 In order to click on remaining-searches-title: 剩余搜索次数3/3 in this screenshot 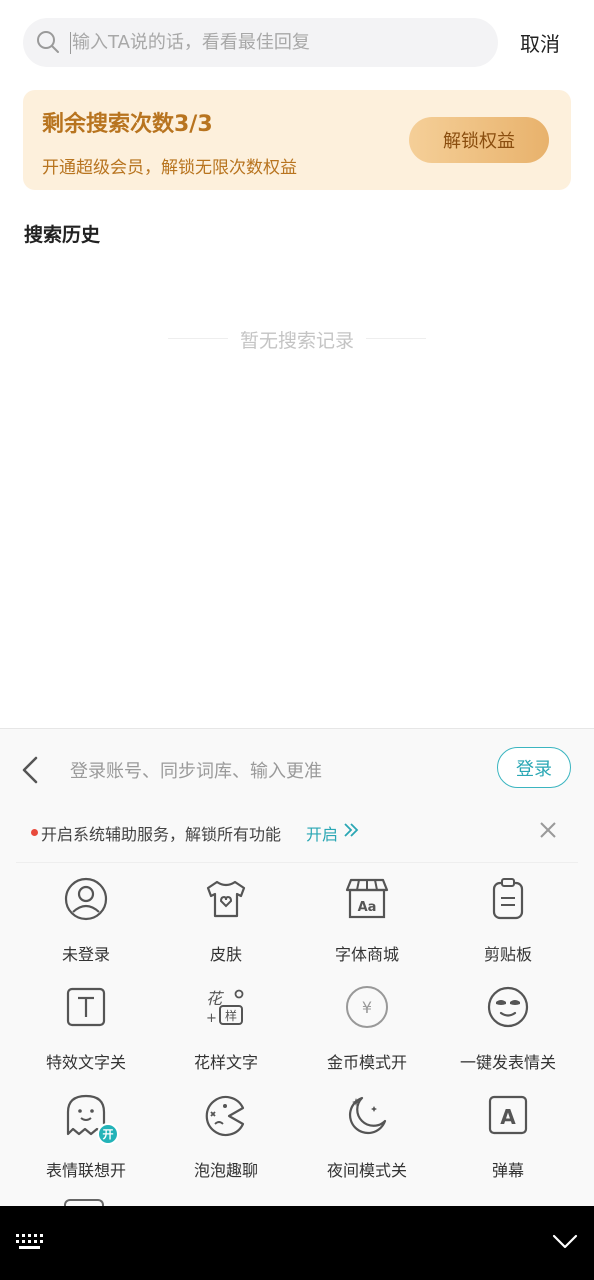, I will do `click(127, 124)`.